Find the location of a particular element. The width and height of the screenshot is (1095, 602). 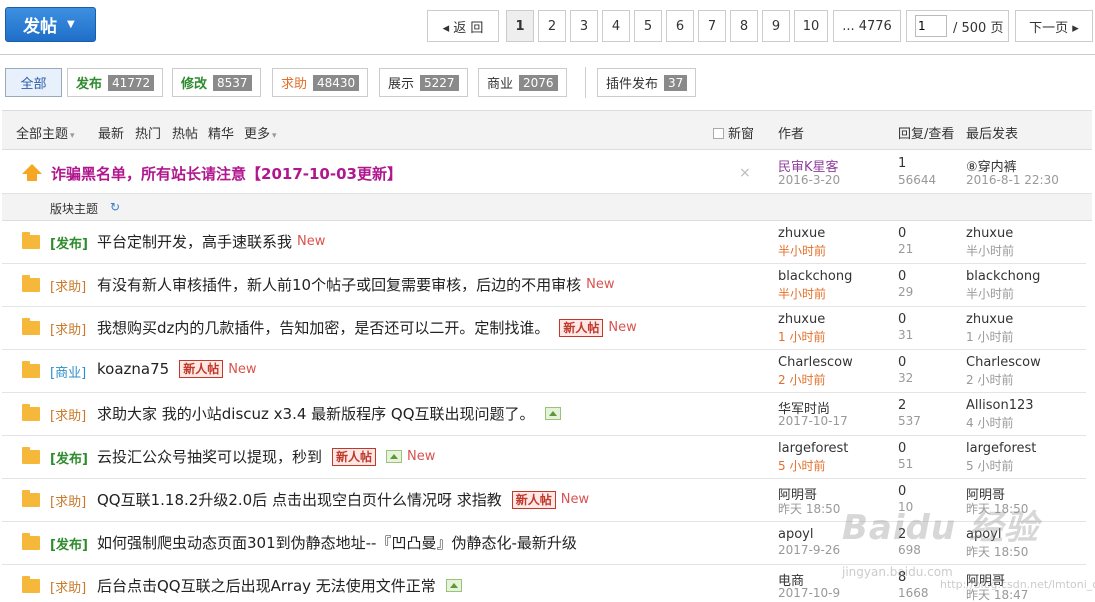

type-filter-count: 2076 is located at coordinates (538, 82).